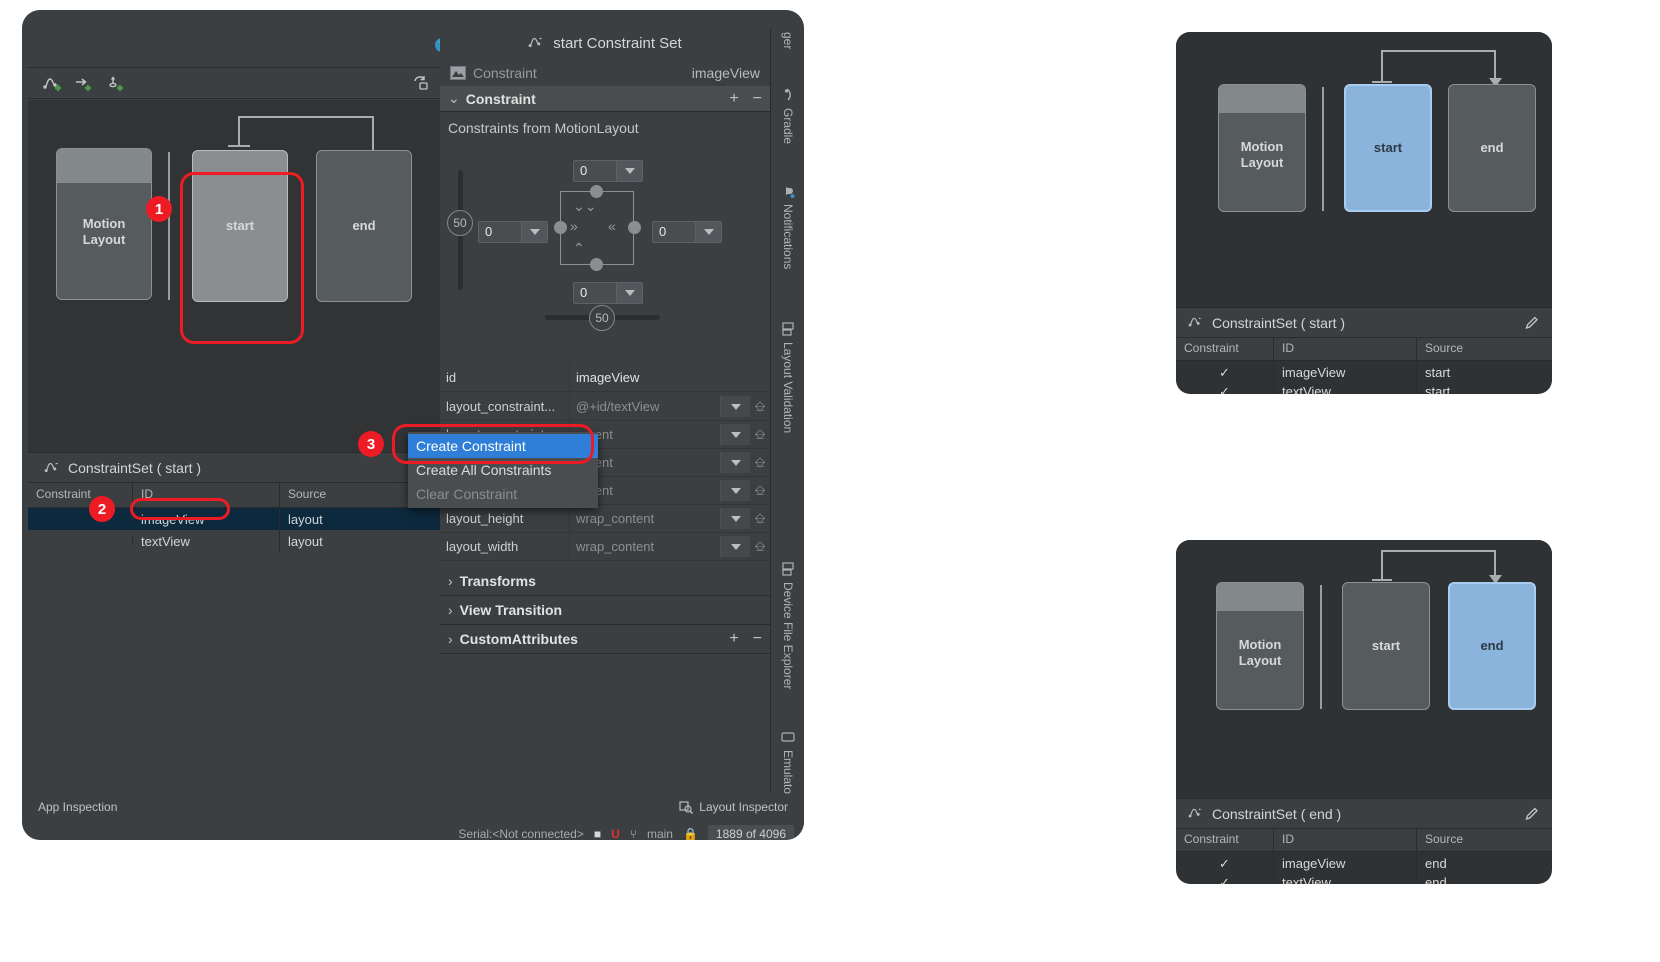  I want to click on card-start-canvas: Motion Layout start end, so click(1364, 169).